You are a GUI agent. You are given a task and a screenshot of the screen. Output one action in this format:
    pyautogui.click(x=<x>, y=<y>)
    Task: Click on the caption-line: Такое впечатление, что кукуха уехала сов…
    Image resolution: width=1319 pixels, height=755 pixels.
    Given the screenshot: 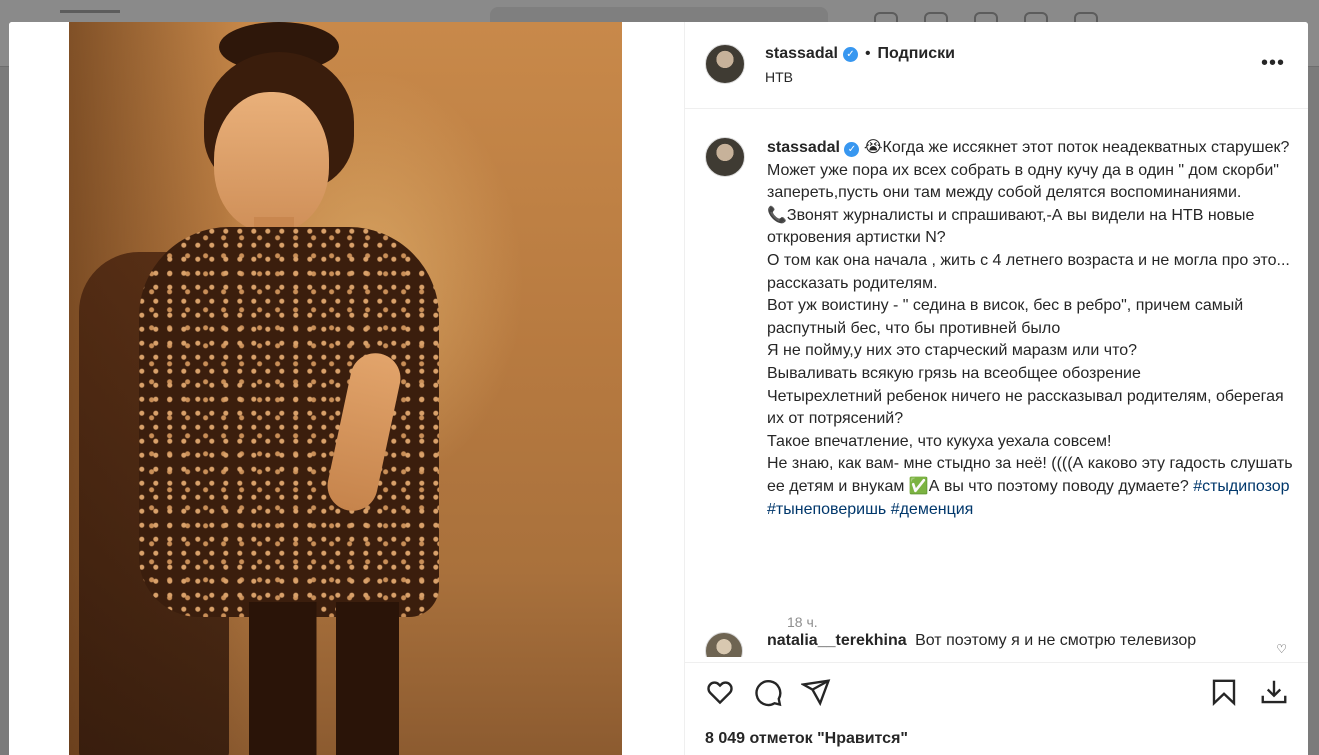 What is the action you would take?
    pyautogui.click(x=939, y=441)
    